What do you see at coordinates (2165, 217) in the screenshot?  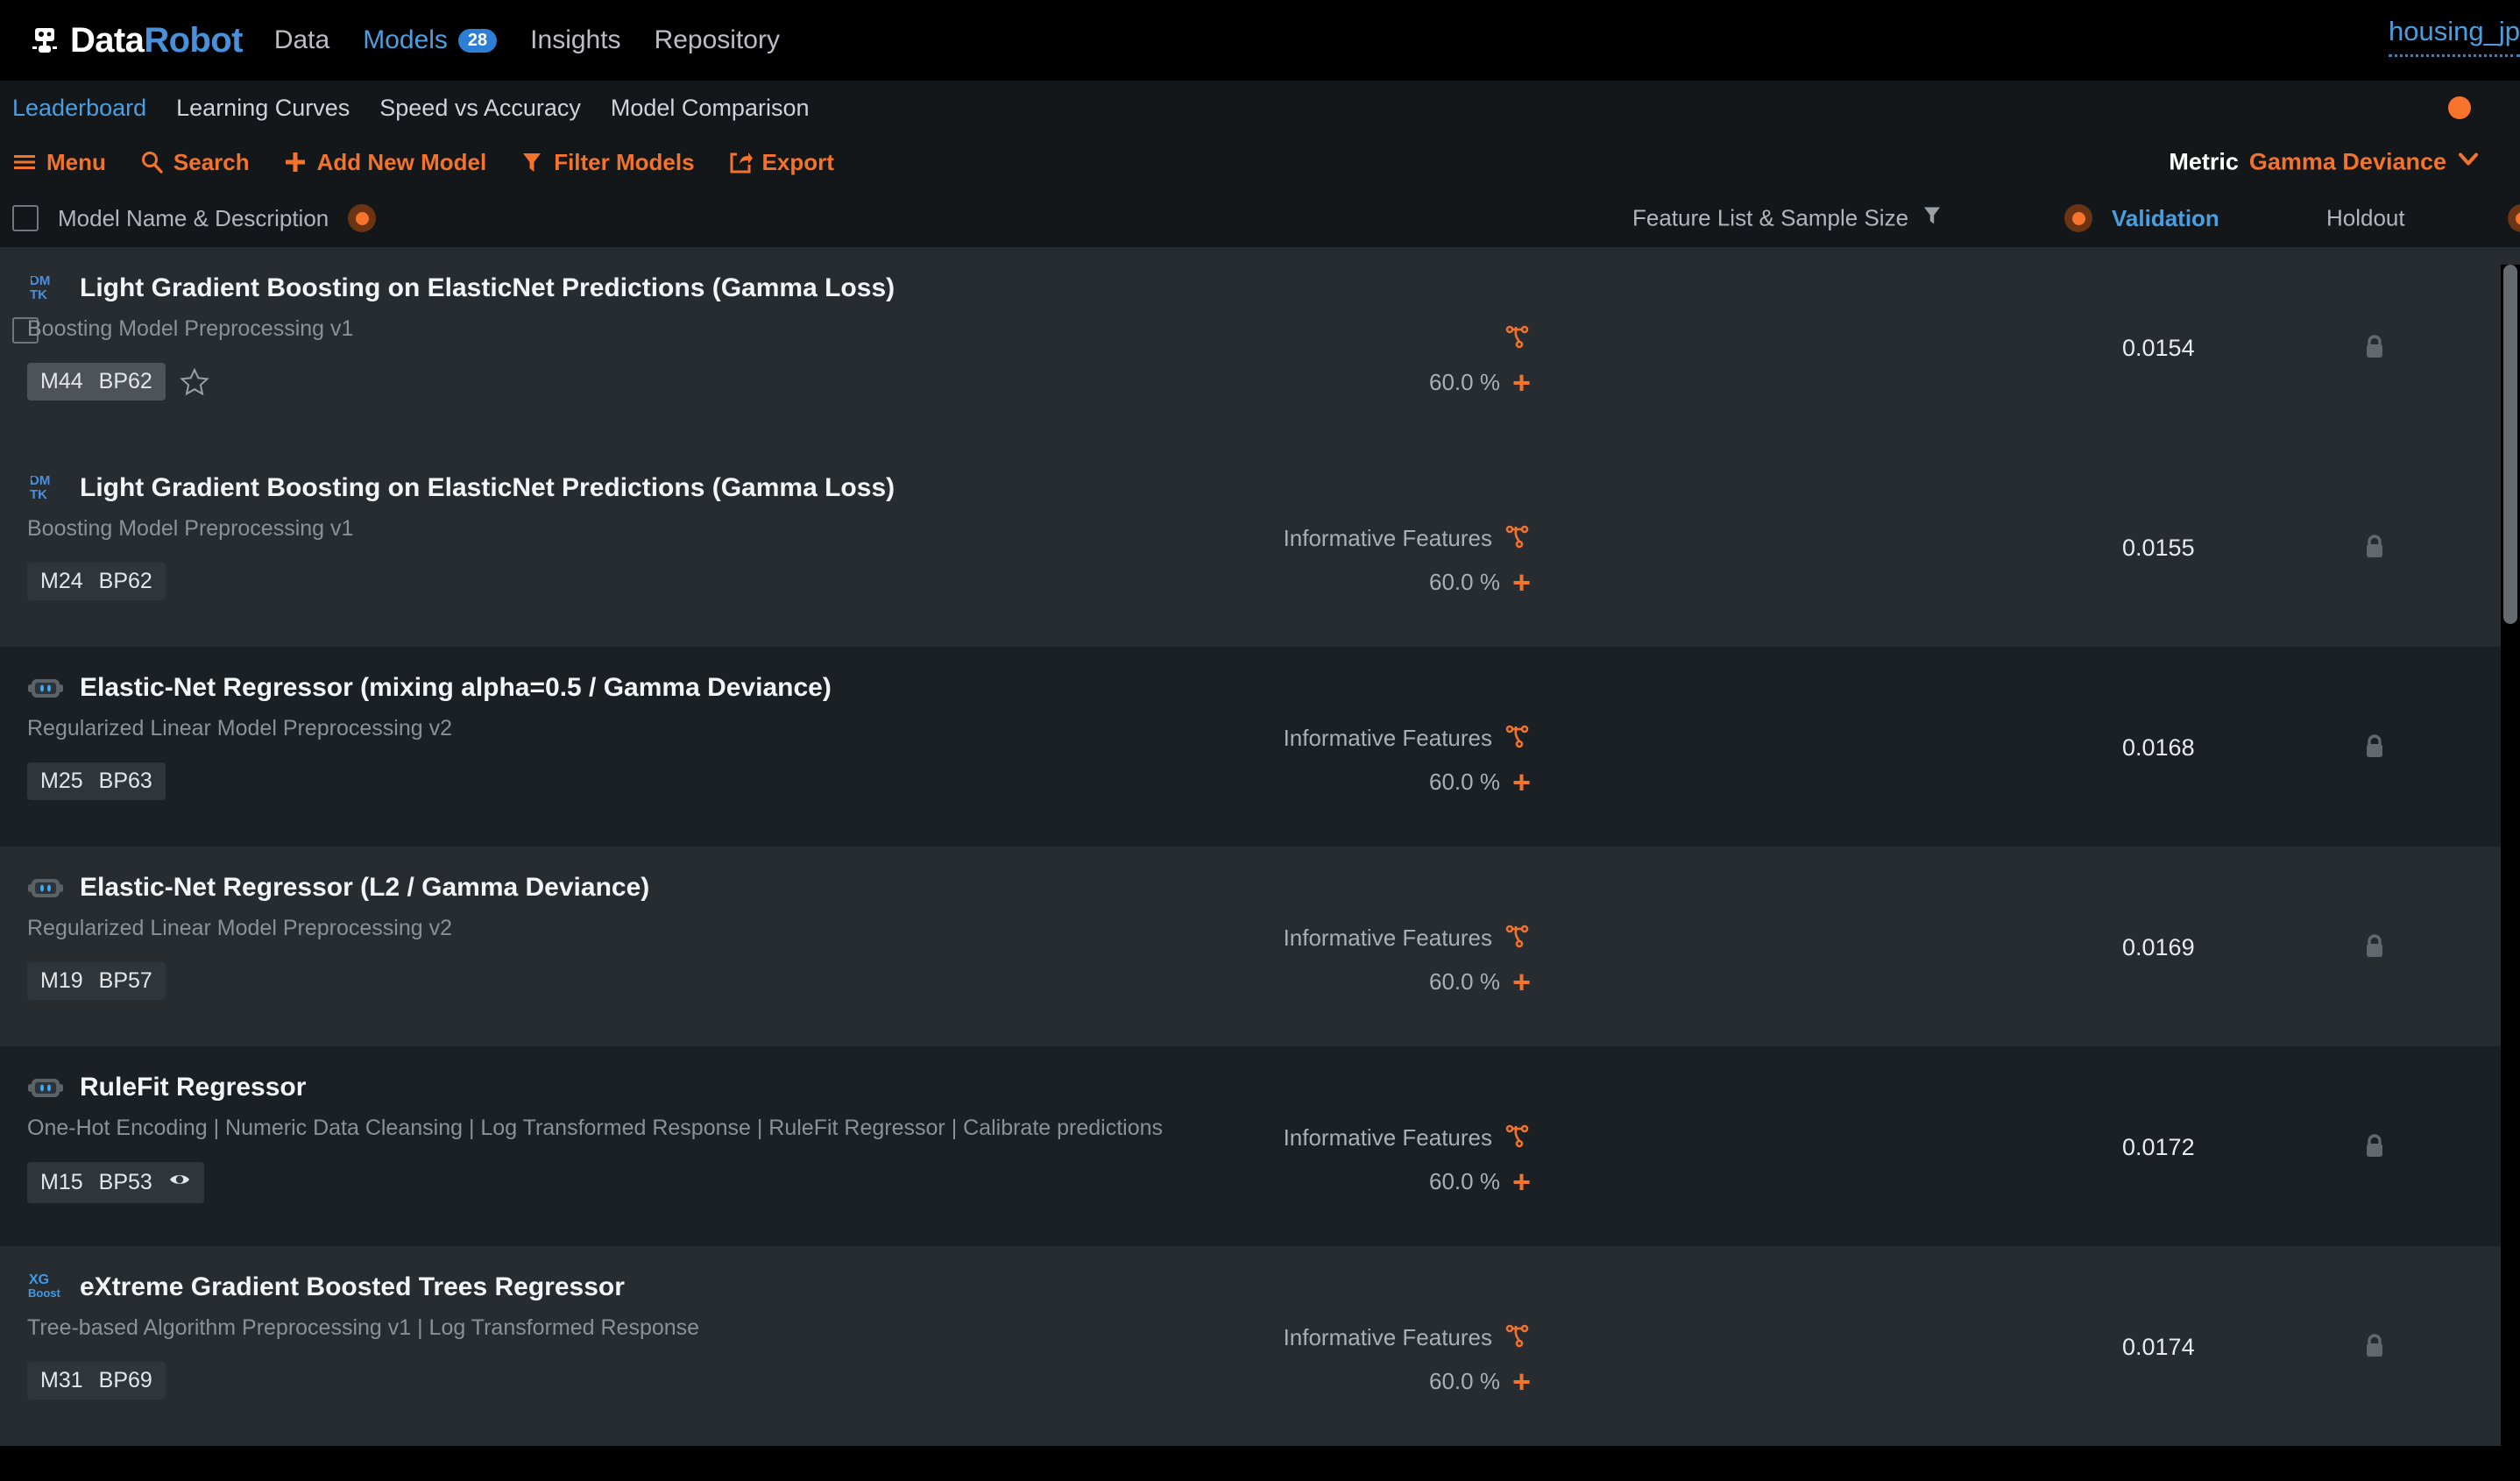 I see `column-header-validation-label: Validation` at bounding box center [2165, 217].